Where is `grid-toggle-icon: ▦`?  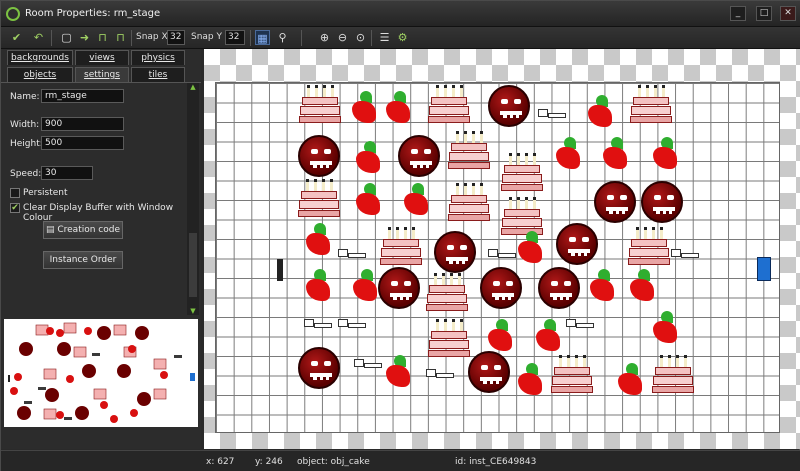 grid-toggle-icon: ▦ is located at coordinates (262, 37).